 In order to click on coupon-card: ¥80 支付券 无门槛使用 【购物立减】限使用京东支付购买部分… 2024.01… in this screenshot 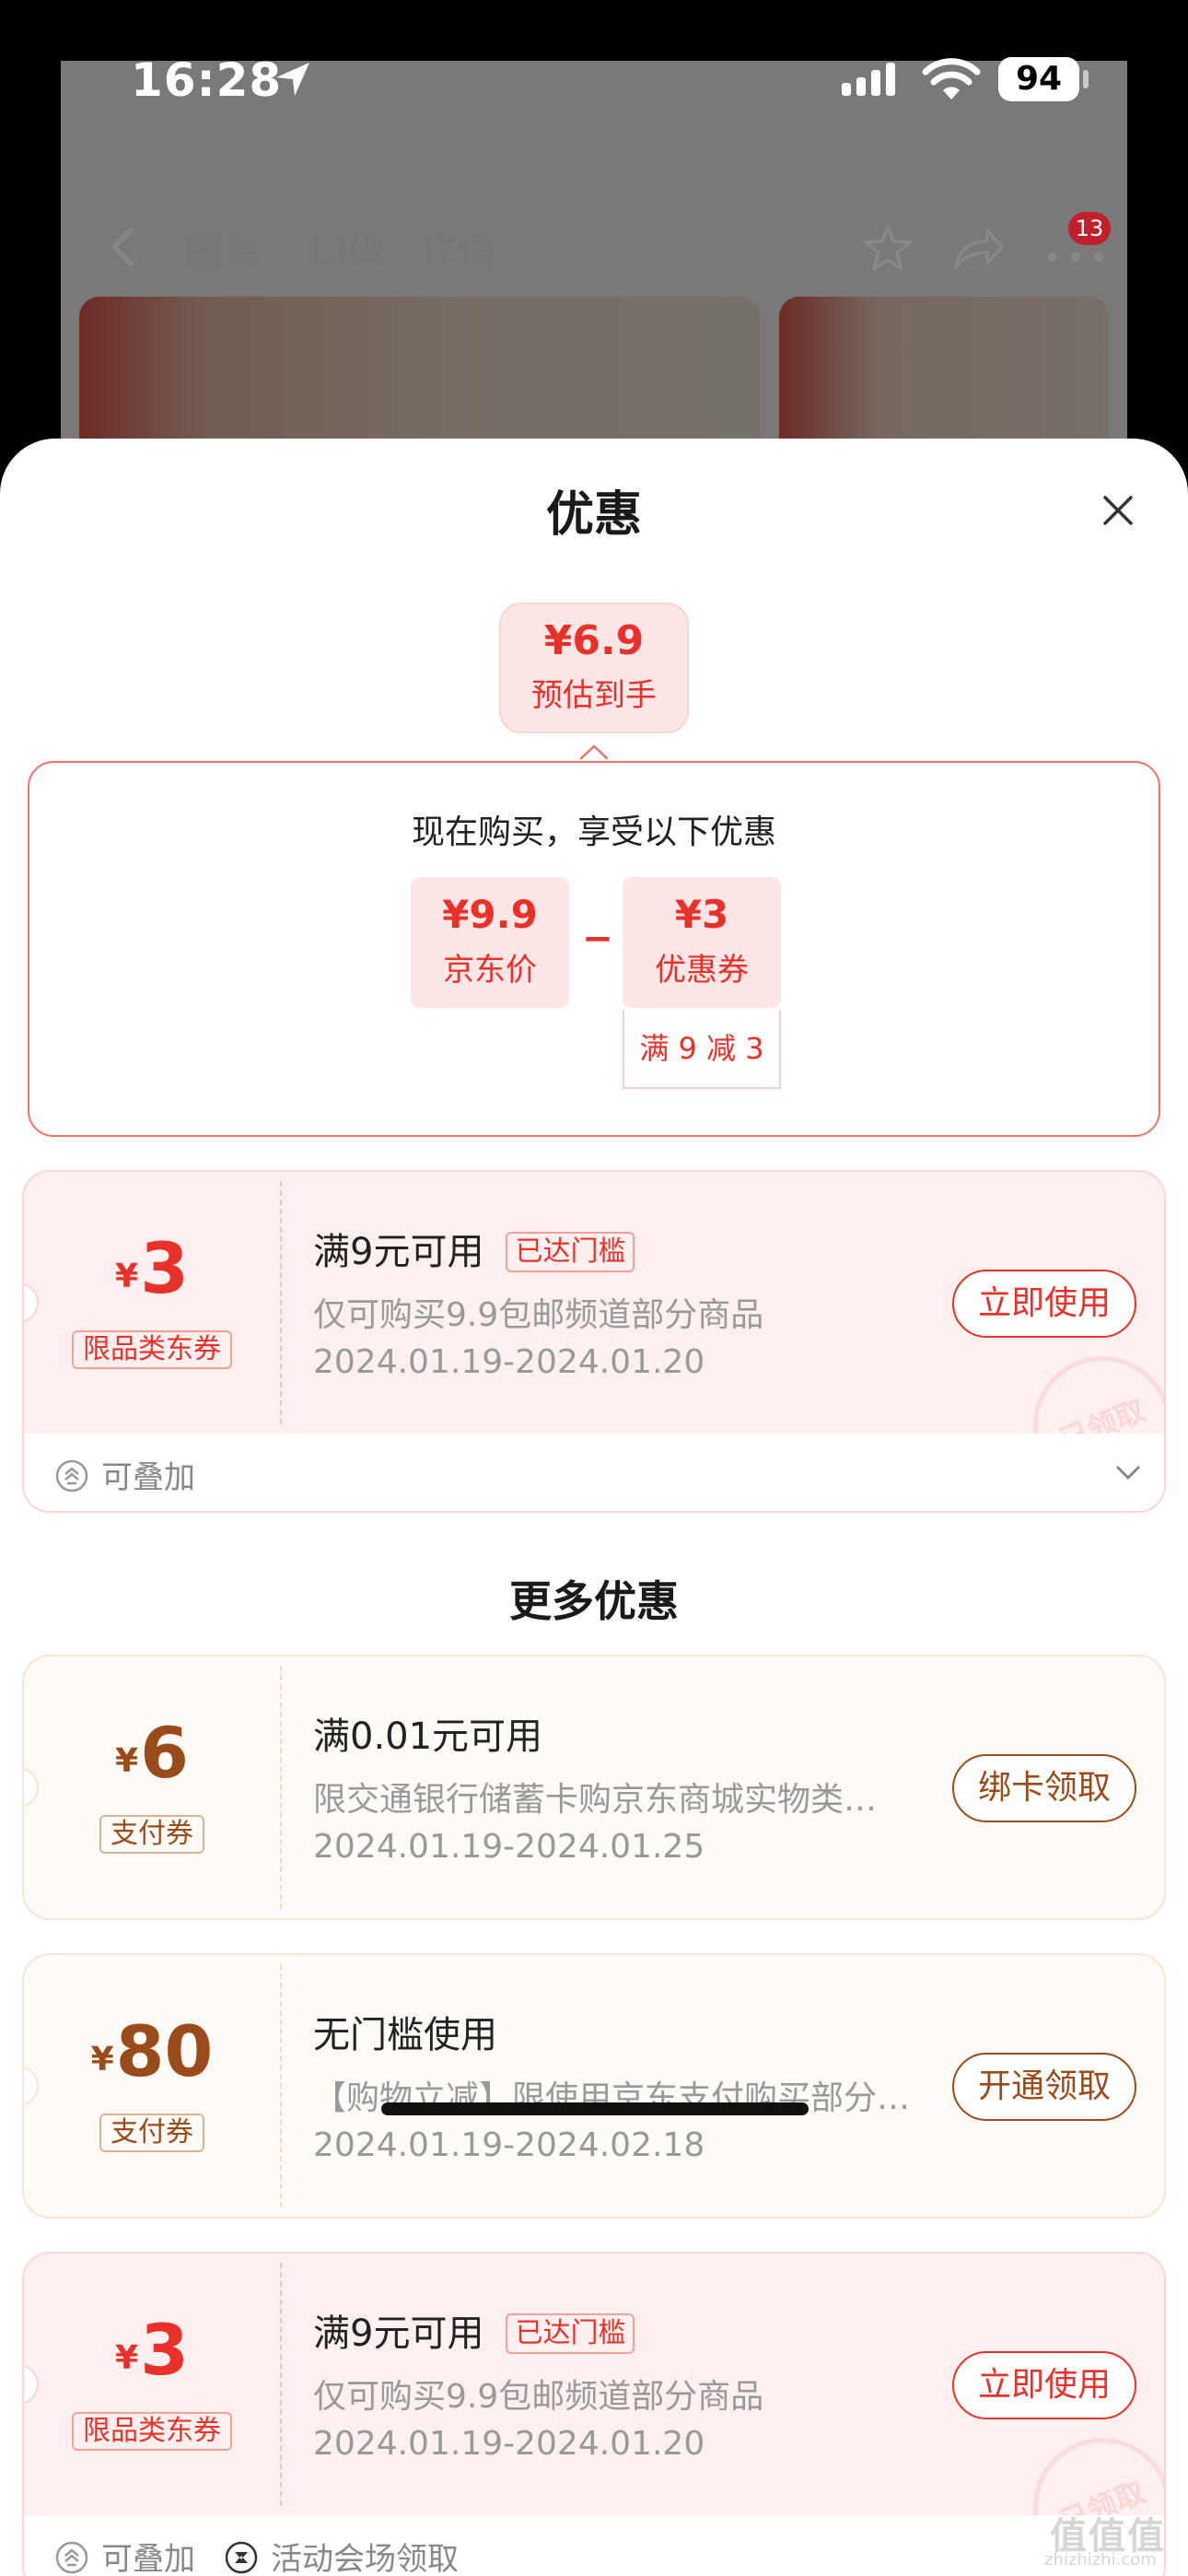, I will do `click(594, 2086)`.